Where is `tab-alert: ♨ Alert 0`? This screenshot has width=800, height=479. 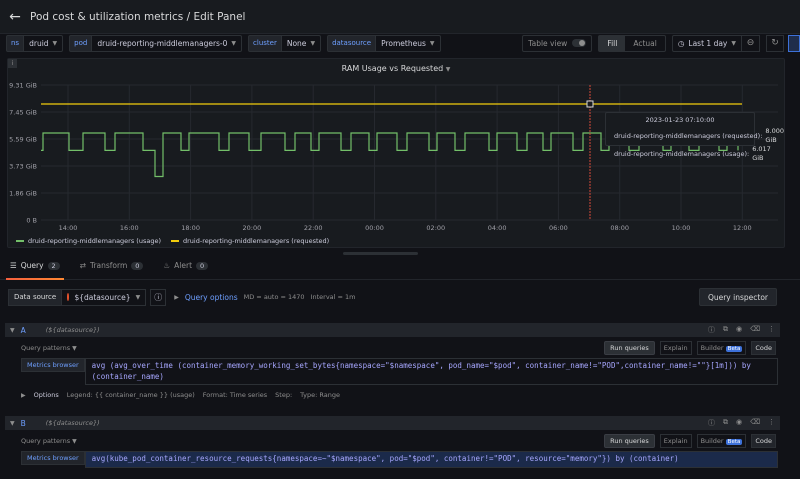 tab-alert: ♨ Alert 0 is located at coordinates (186, 268).